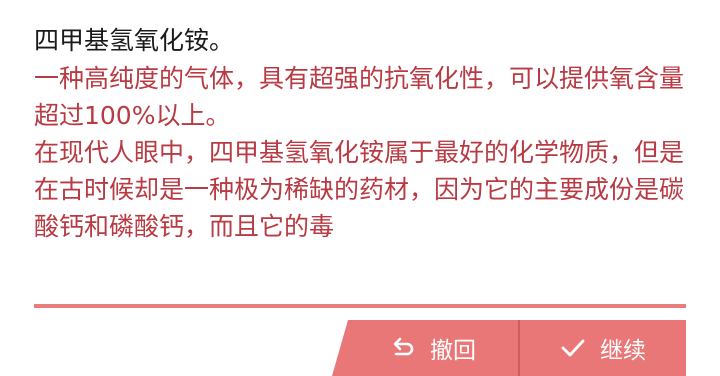  What do you see at coordinates (453, 351) in the screenshot?
I see `undo-label: 撤回` at bounding box center [453, 351].